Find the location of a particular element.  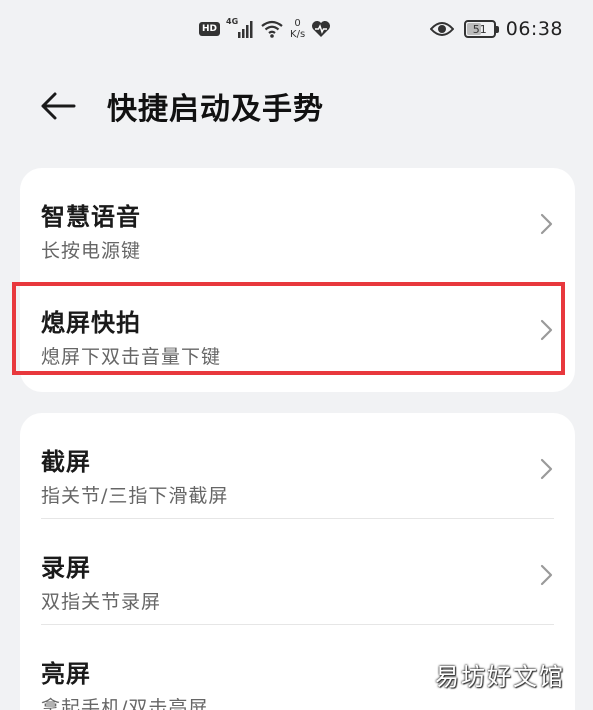

watermark: 易坊好文馆 is located at coordinates (500, 674).